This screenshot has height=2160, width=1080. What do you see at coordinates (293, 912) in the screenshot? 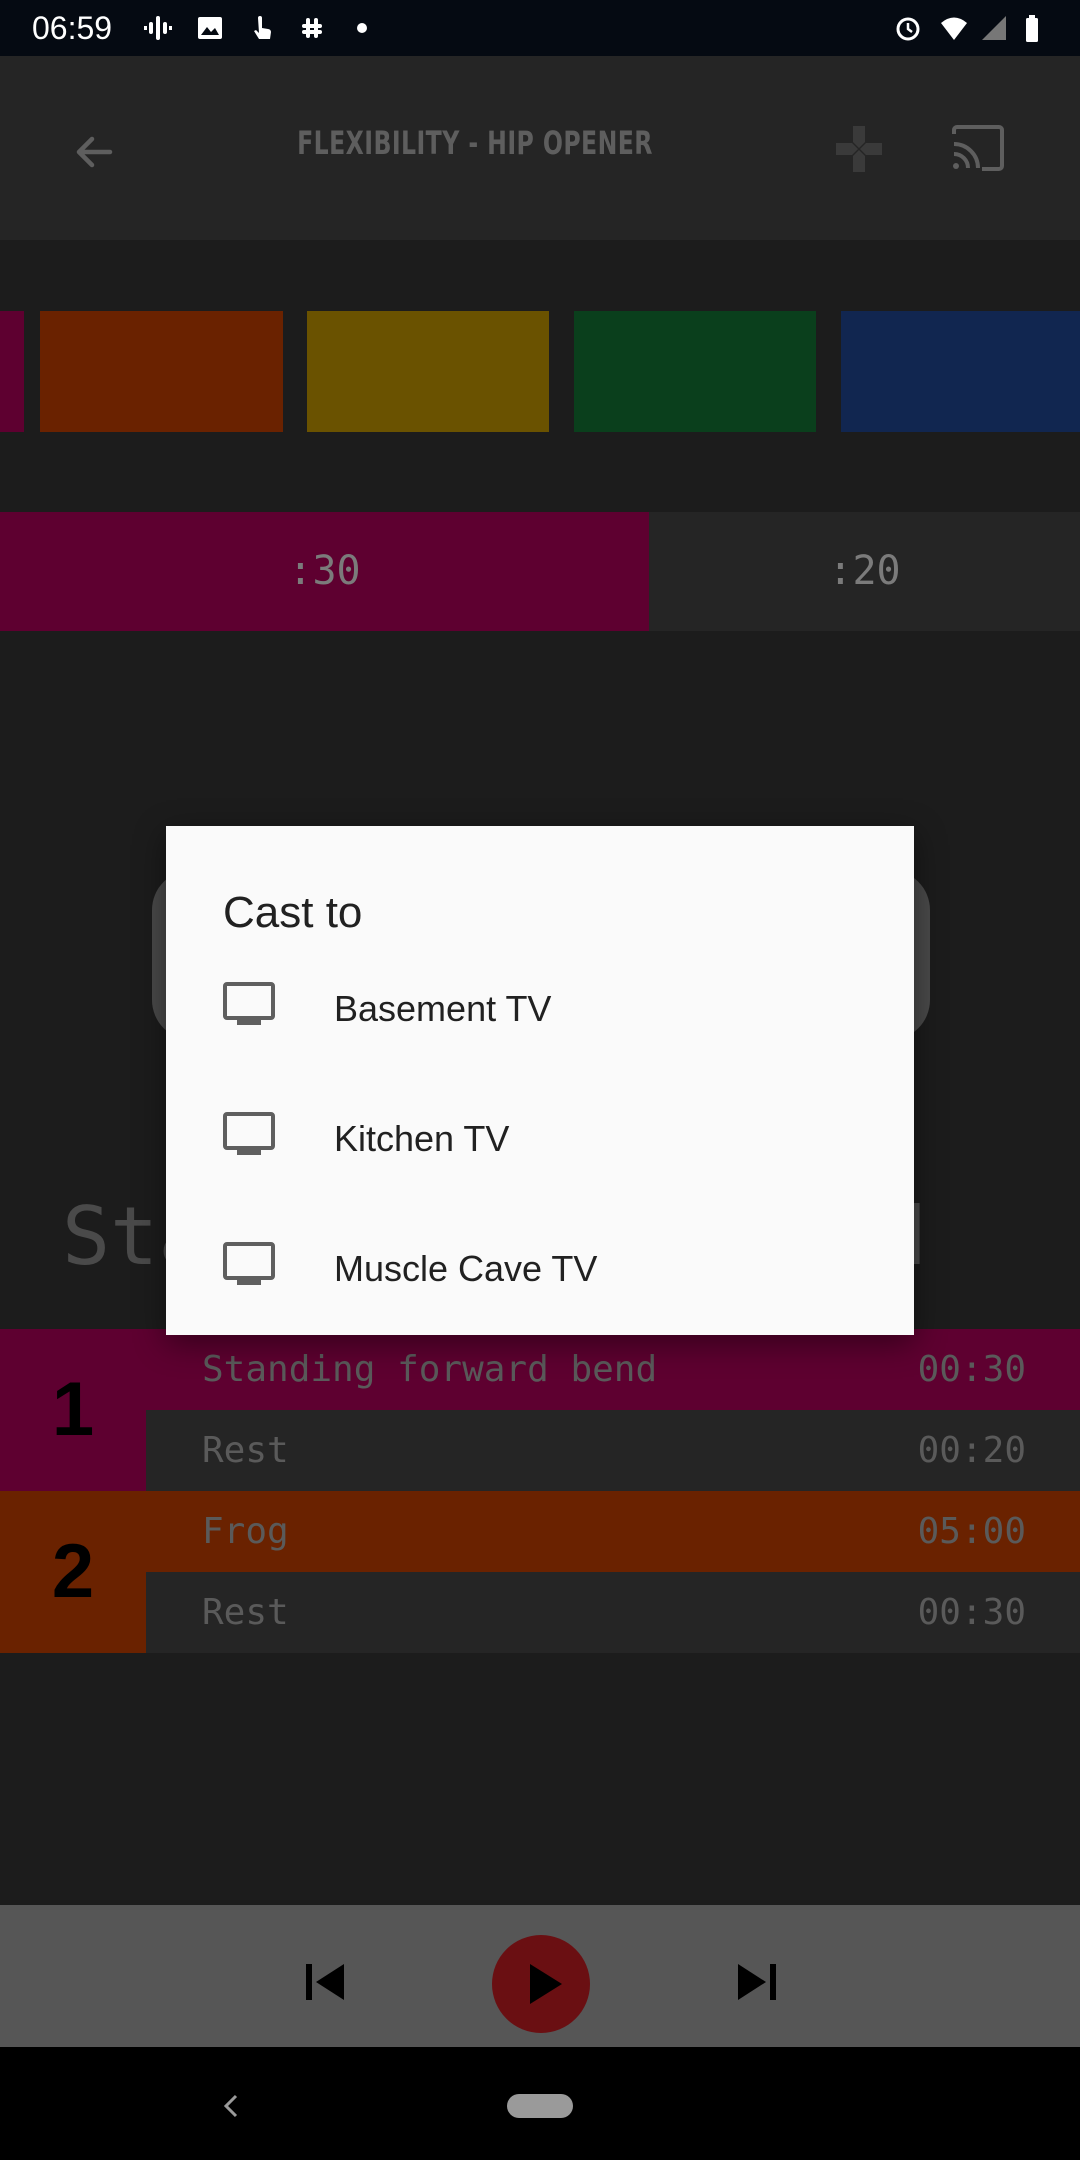
I see `dialog-title: Cast to` at bounding box center [293, 912].